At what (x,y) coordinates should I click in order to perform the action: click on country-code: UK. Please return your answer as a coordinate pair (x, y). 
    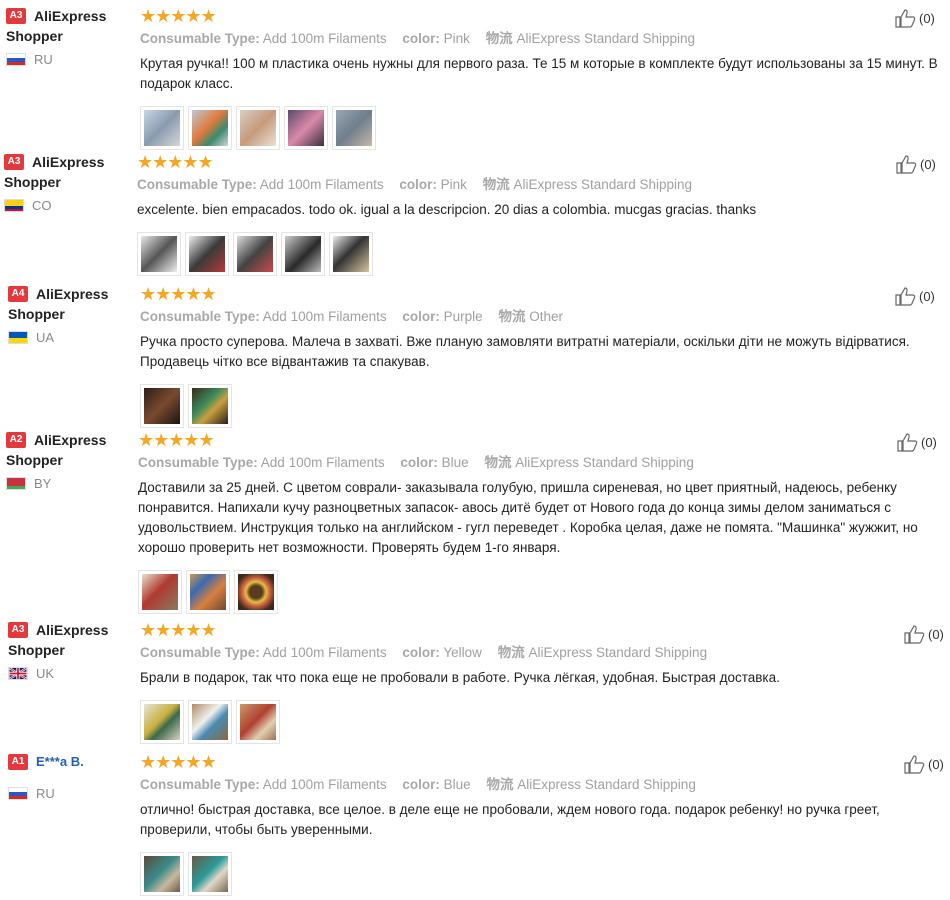
    Looking at the image, I should click on (45, 673).